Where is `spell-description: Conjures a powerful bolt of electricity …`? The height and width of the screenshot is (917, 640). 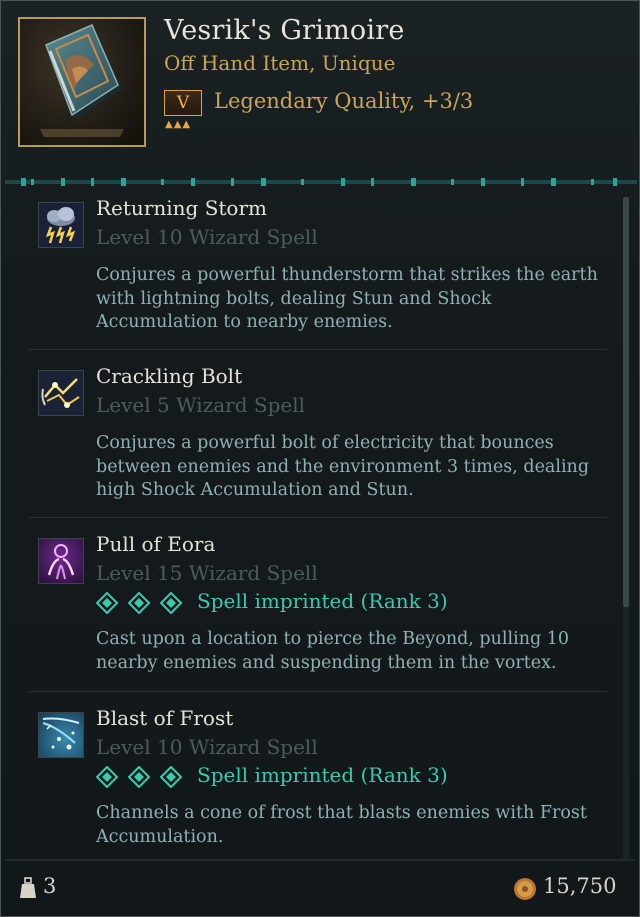 spell-description: Conjures a powerful bolt of electricity … is located at coordinates (343, 466).